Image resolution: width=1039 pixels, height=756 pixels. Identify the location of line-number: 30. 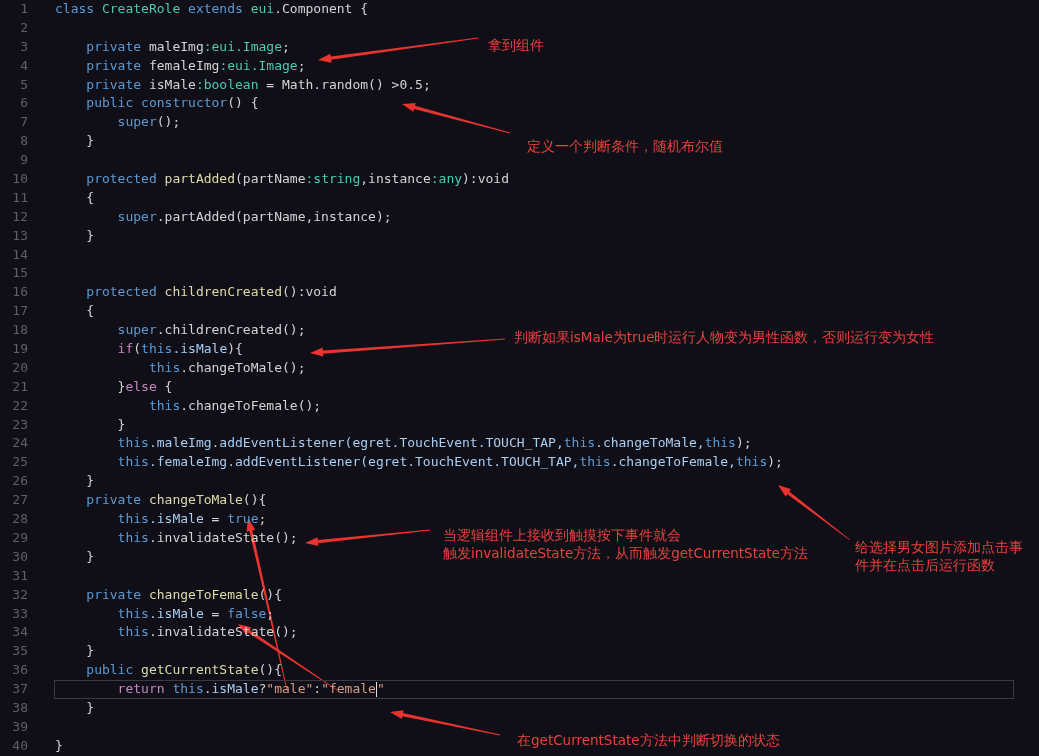
(19, 556).